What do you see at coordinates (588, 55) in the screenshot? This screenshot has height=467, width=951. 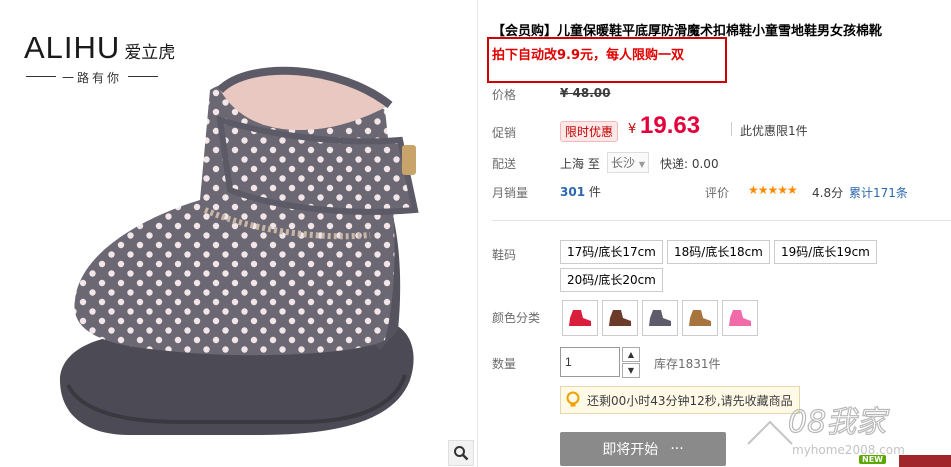 I see `promo-notice-text: 拍下自动改9.9元，每人限购一双` at bounding box center [588, 55].